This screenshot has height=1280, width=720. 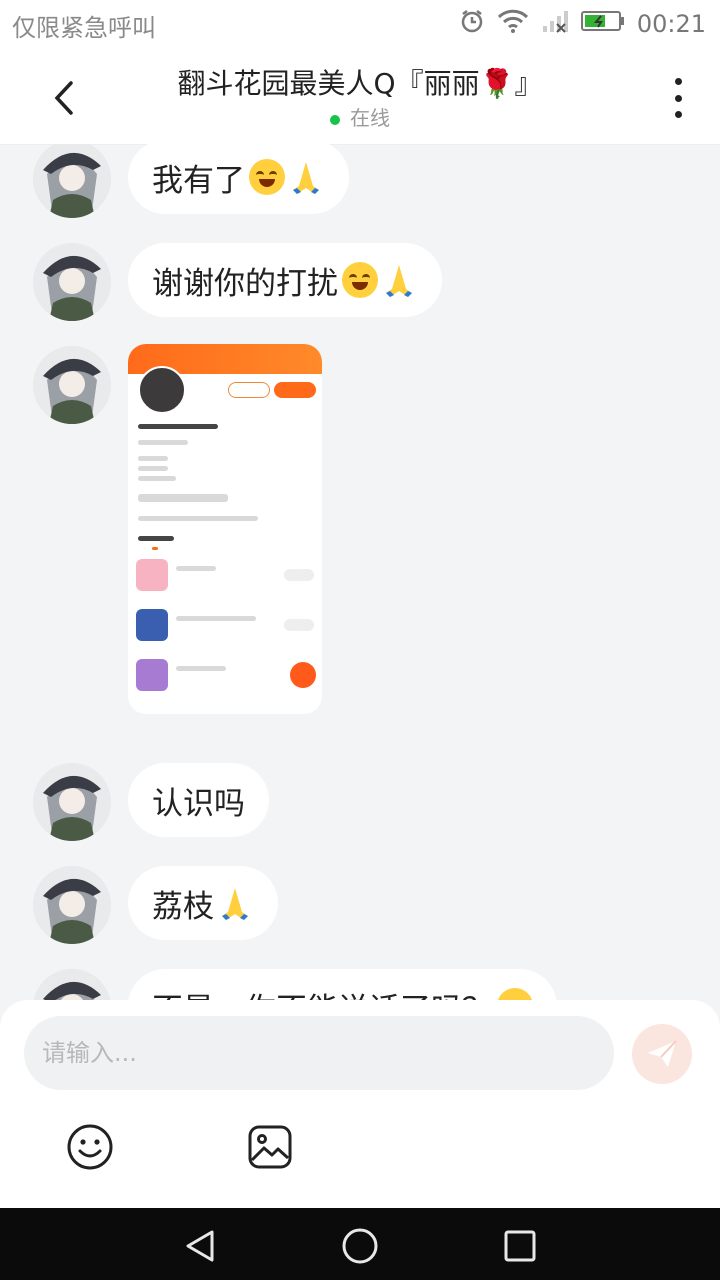 What do you see at coordinates (671, 24) in the screenshot?
I see `clock-time: 00:21` at bounding box center [671, 24].